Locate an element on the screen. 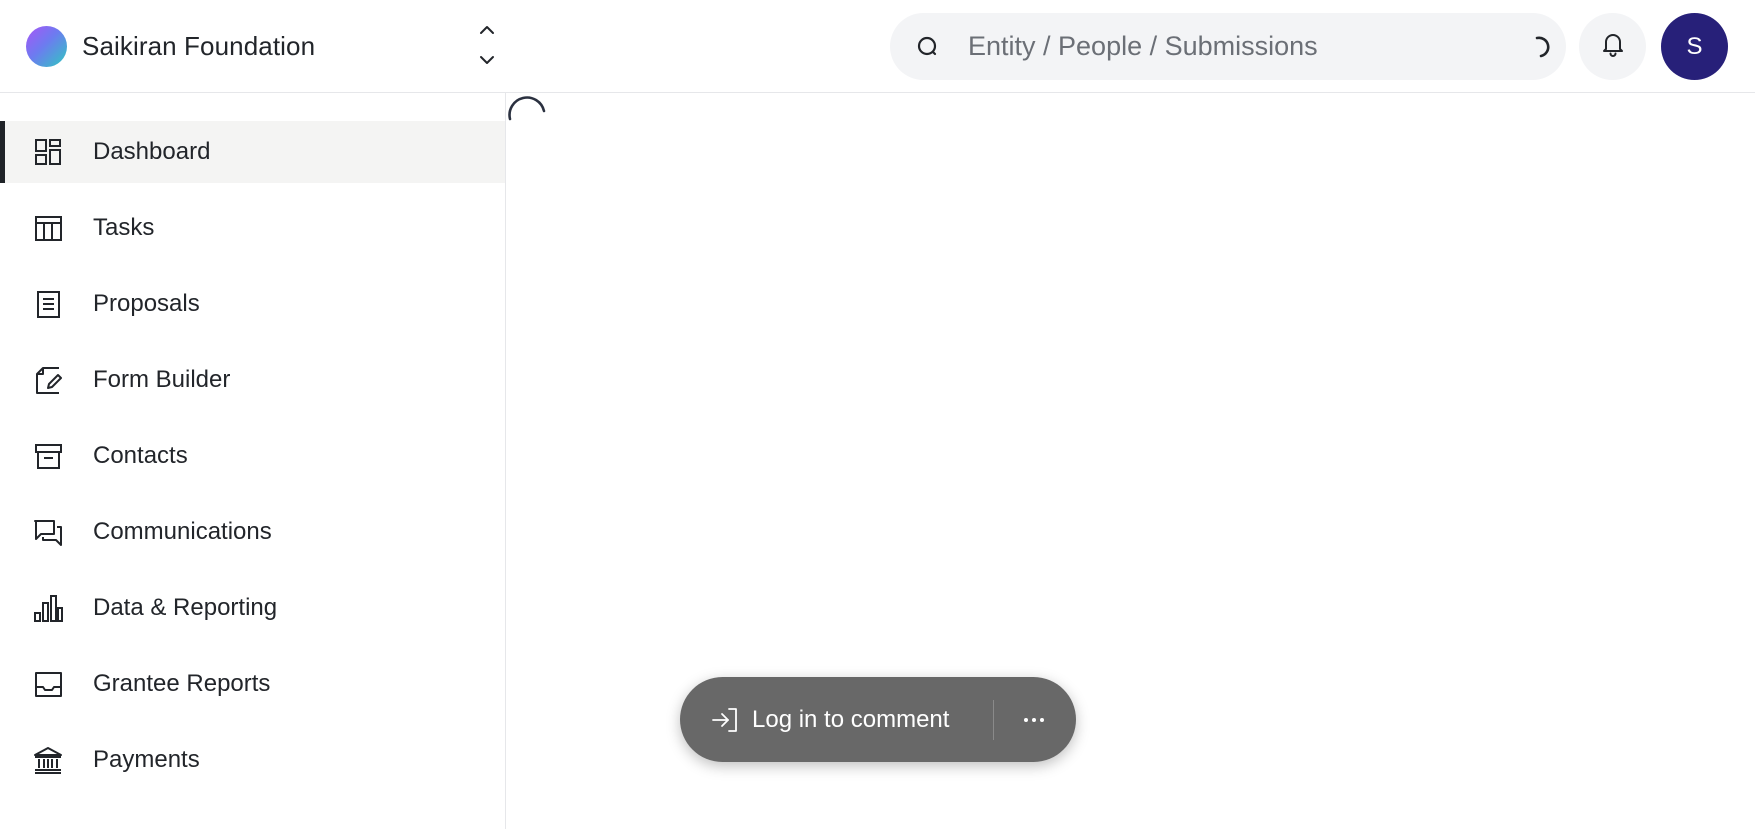  bar-chart-icon is located at coordinates (48, 608).